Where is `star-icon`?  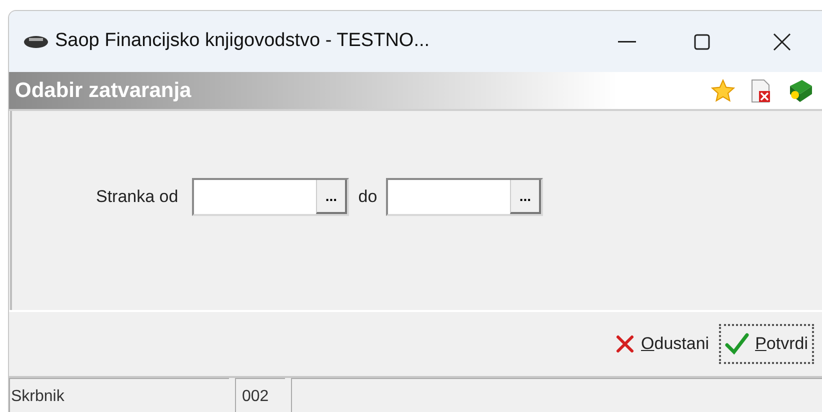 star-icon is located at coordinates (723, 91).